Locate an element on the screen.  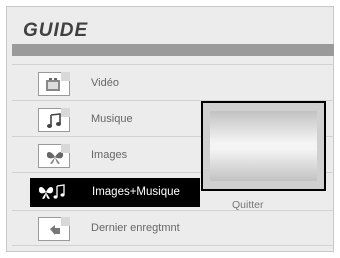
menu-item-images-music: Images+Musique is located at coordinates (115, 192).